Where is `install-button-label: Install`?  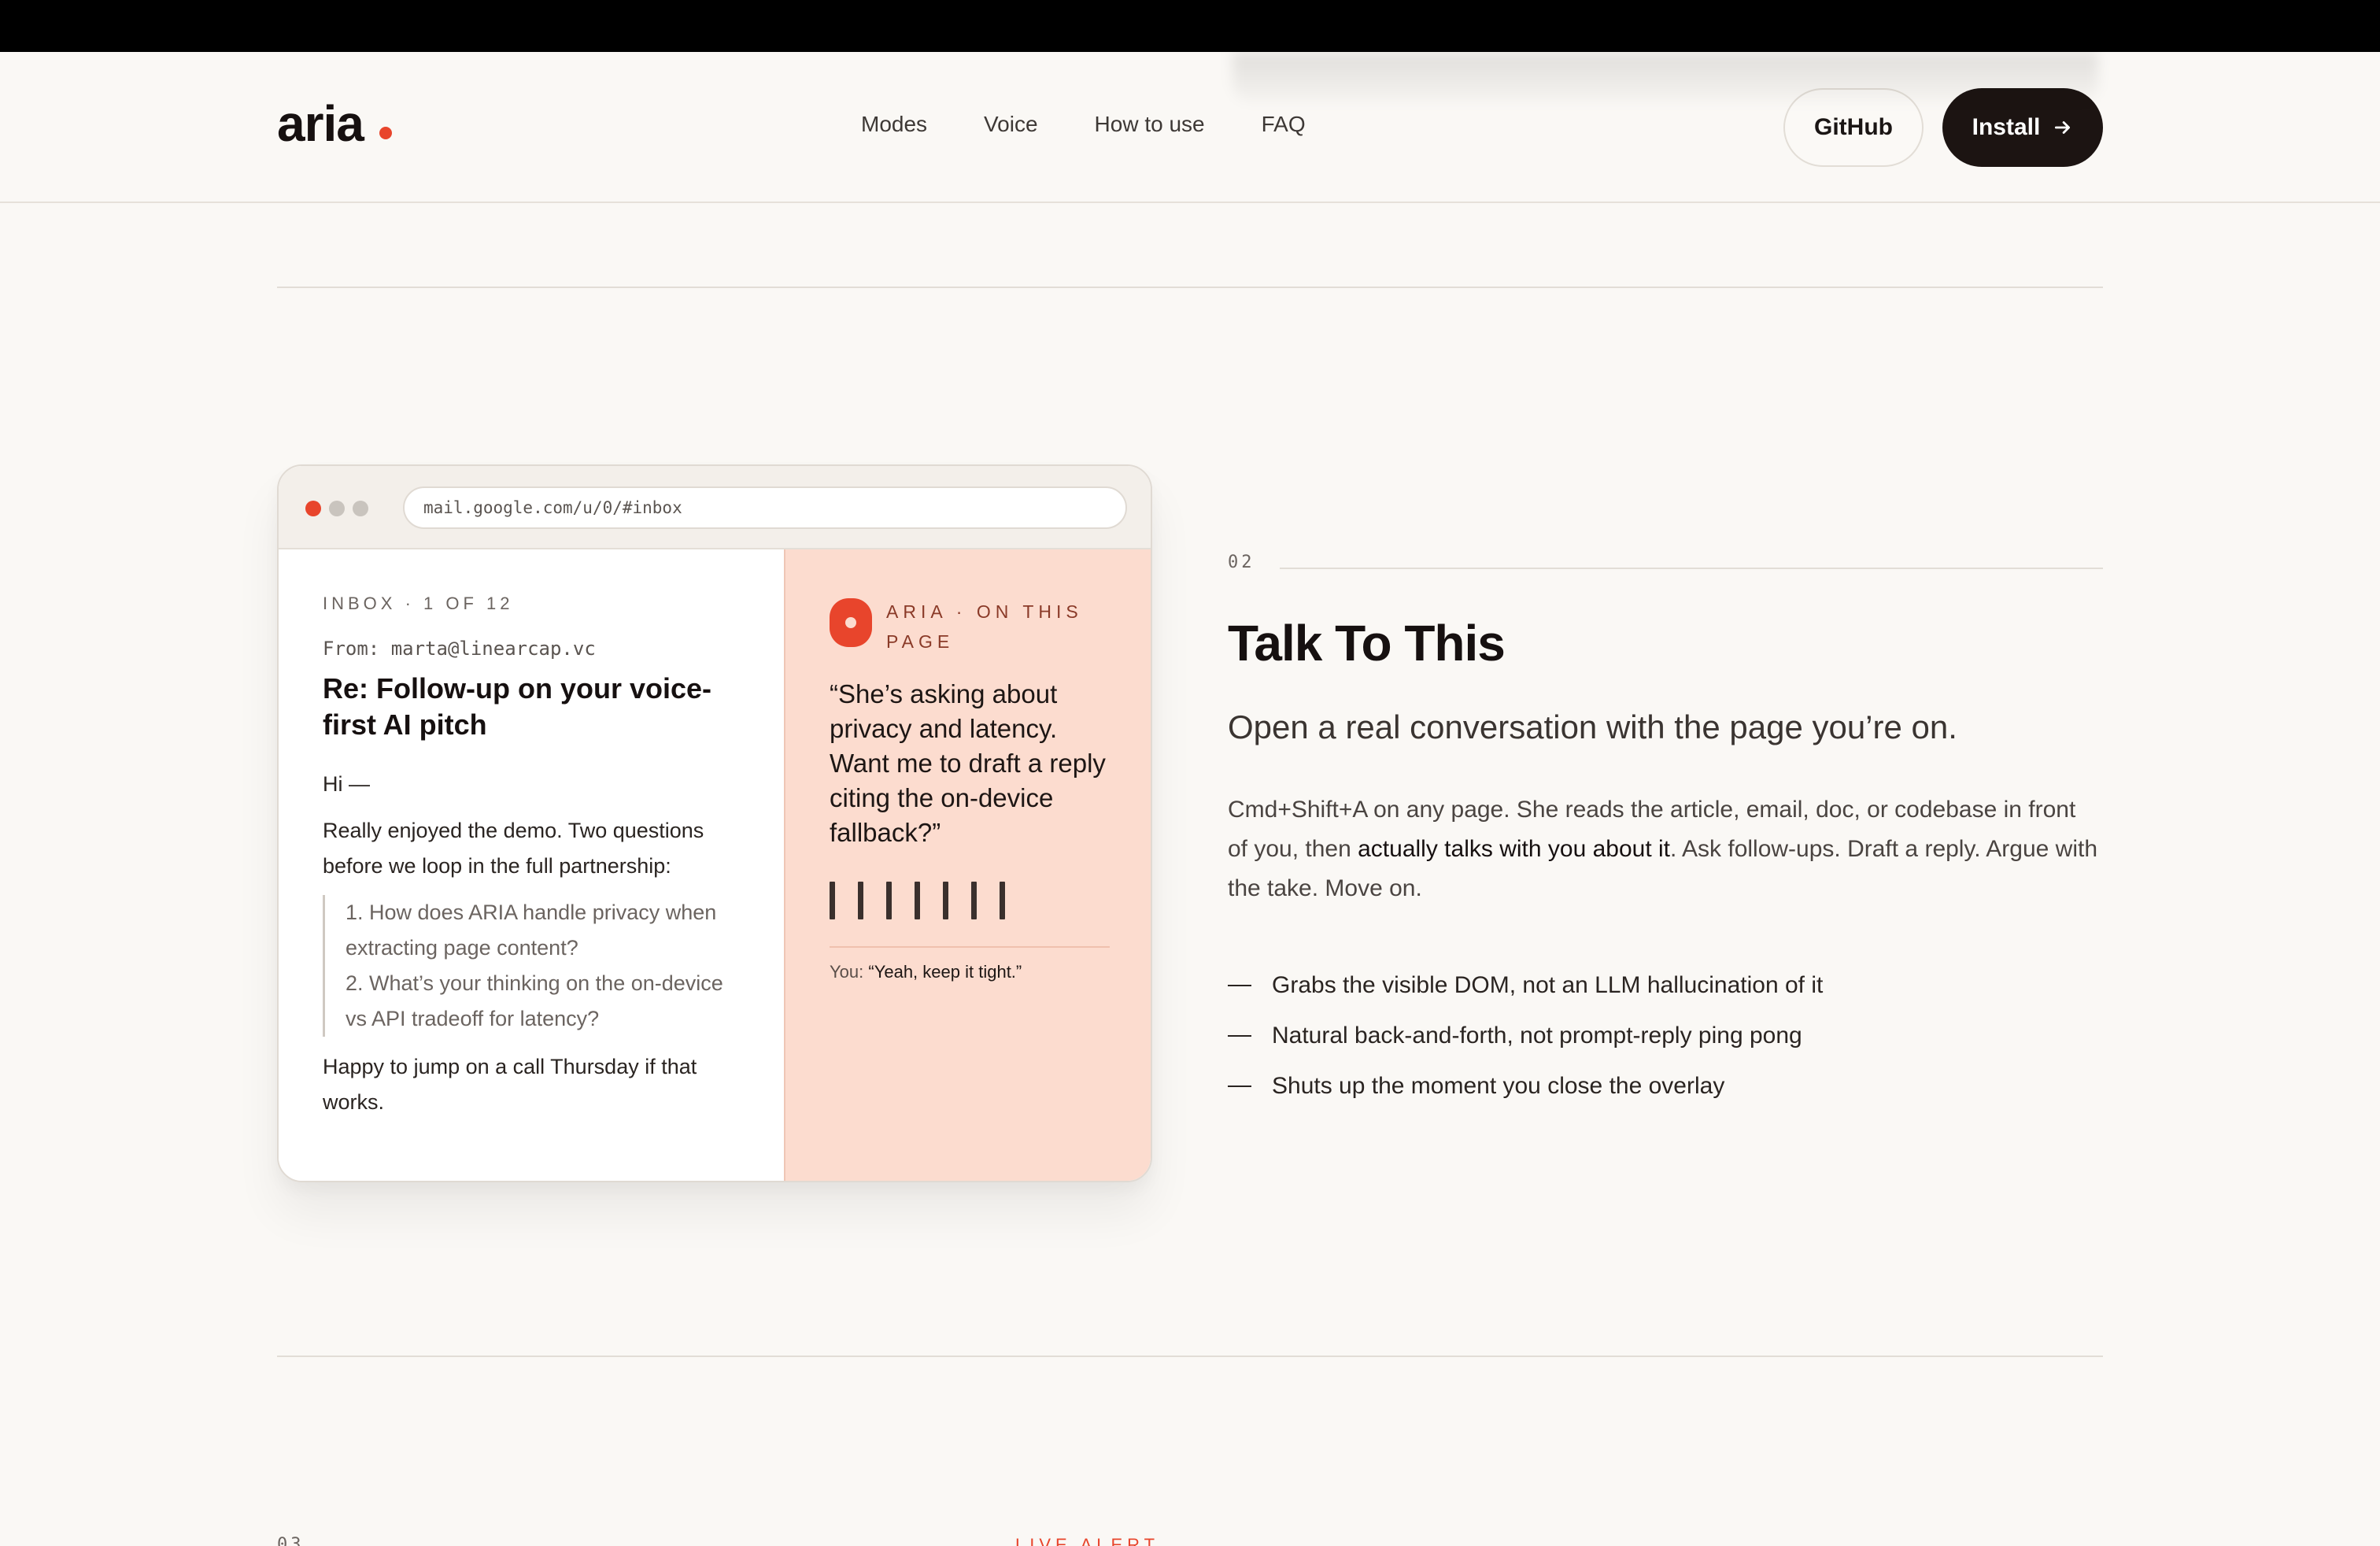
install-button-label: Install is located at coordinates (2007, 127).